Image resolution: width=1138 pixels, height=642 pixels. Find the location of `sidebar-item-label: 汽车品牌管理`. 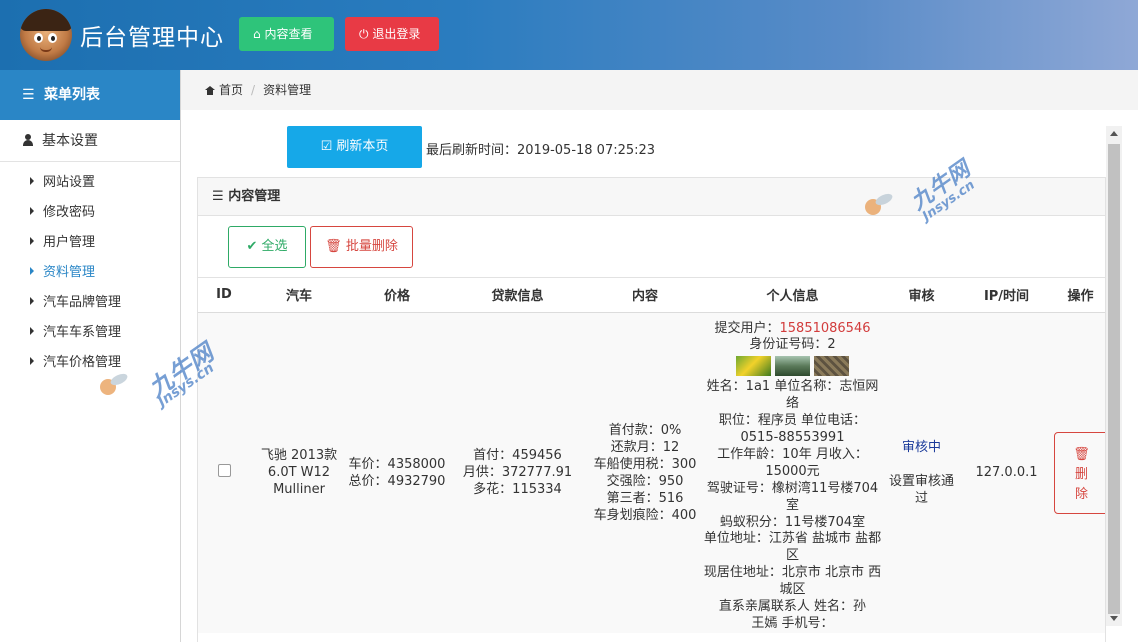

sidebar-item-label: 汽车品牌管理 is located at coordinates (82, 302).